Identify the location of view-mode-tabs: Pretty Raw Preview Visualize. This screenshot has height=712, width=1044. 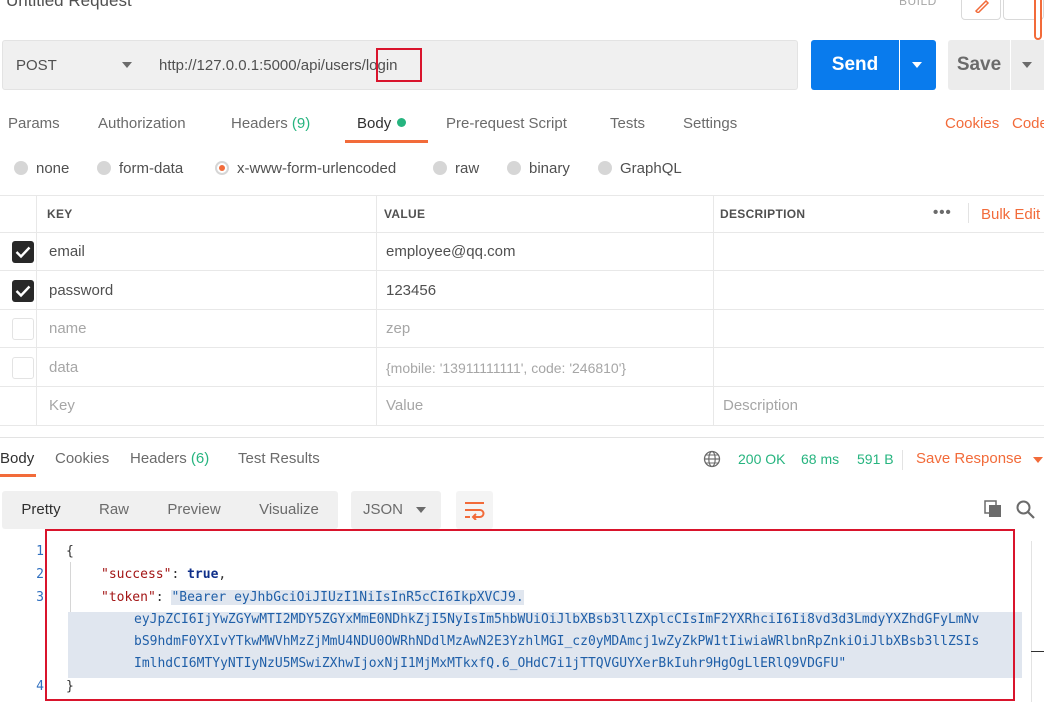
(170, 510).